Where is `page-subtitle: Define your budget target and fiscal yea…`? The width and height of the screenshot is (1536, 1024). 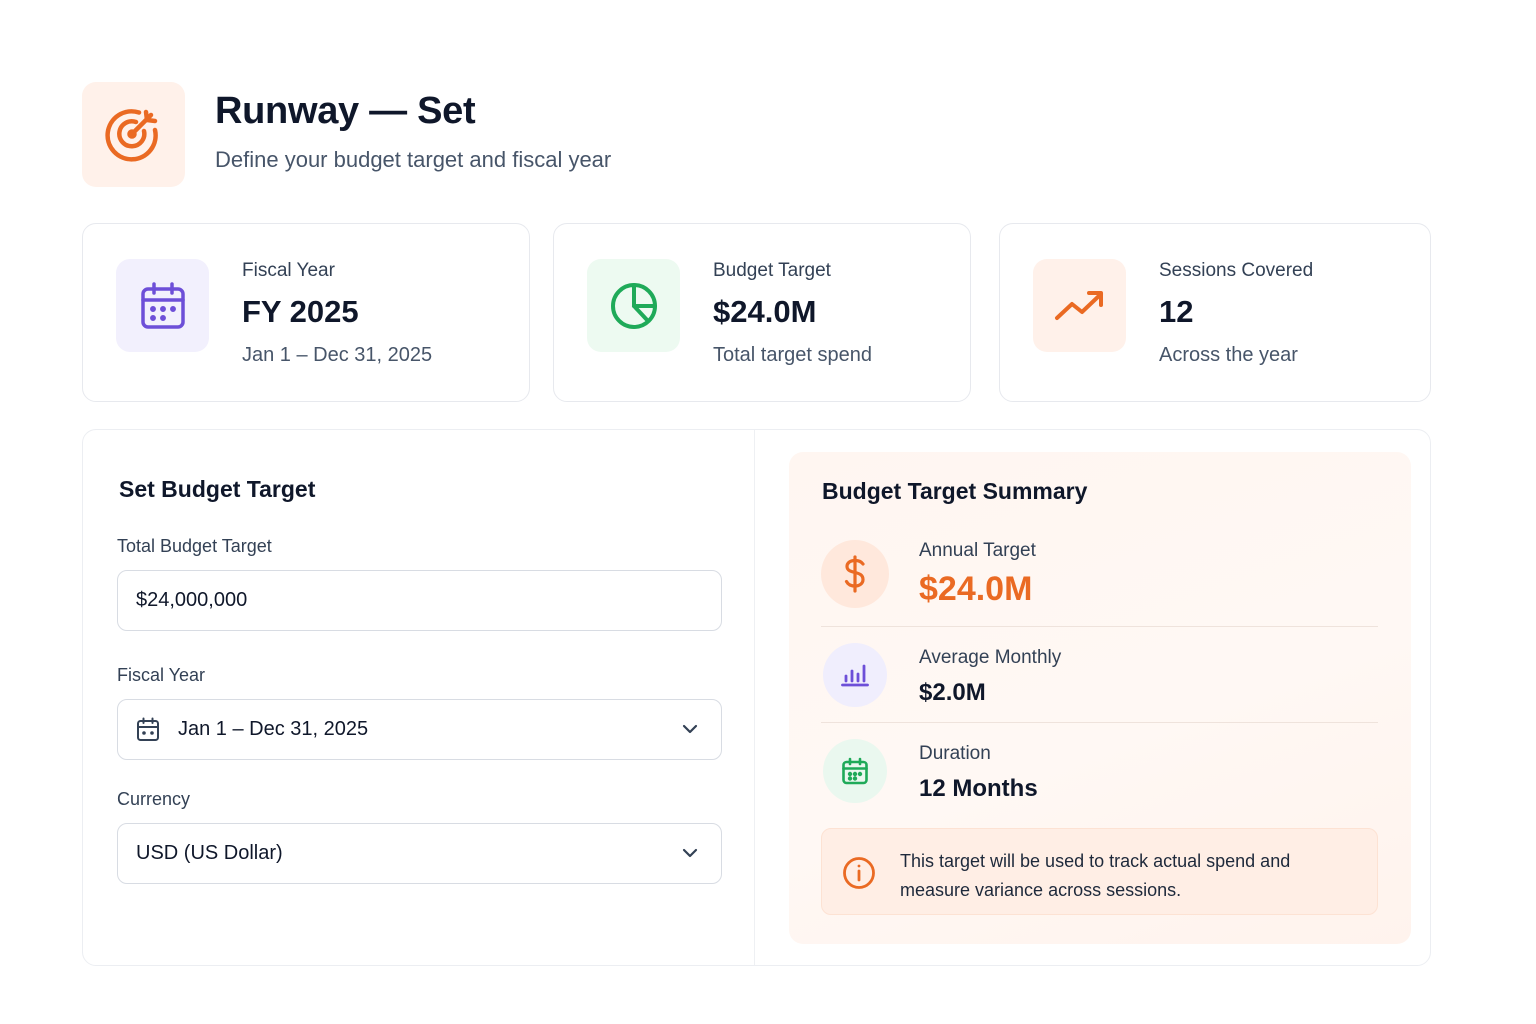 page-subtitle: Define your budget target and fiscal yea… is located at coordinates (413, 159).